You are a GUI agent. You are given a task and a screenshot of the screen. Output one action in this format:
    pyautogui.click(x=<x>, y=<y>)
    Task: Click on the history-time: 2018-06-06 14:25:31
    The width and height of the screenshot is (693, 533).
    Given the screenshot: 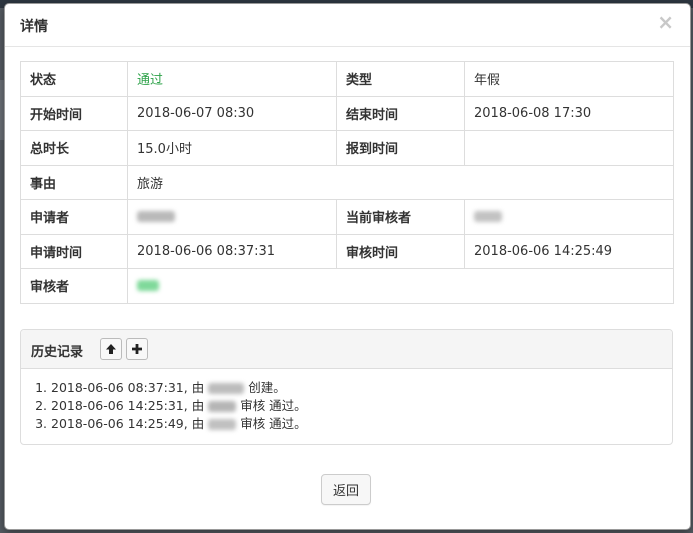 What is the action you would take?
    pyautogui.click(x=117, y=405)
    